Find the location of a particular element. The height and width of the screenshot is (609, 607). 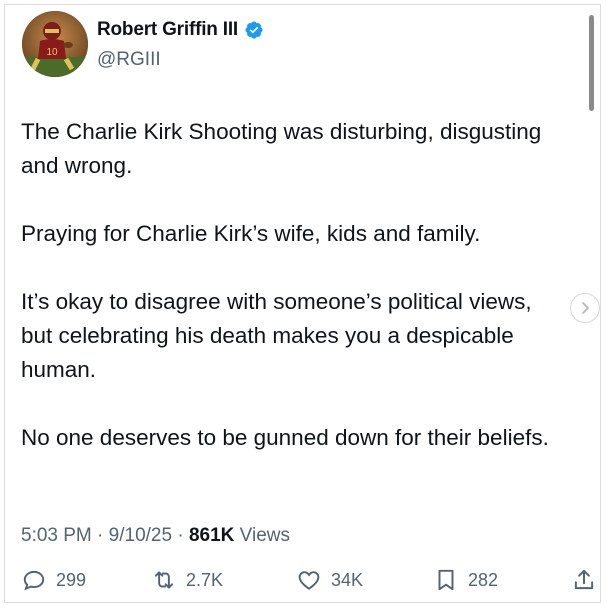

verified-badge-icon is located at coordinates (254, 30).